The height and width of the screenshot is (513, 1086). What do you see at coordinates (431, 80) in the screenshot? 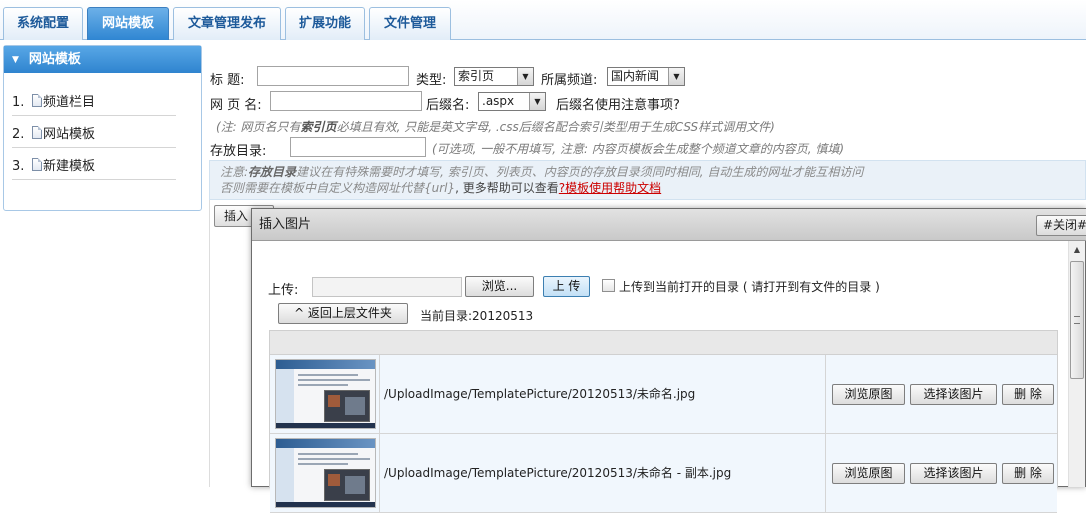
I see `type-label: 类型:` at bounding box center [431, 80].